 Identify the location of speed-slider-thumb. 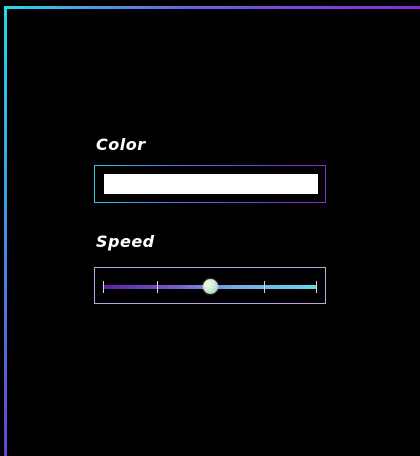
(210, 286).